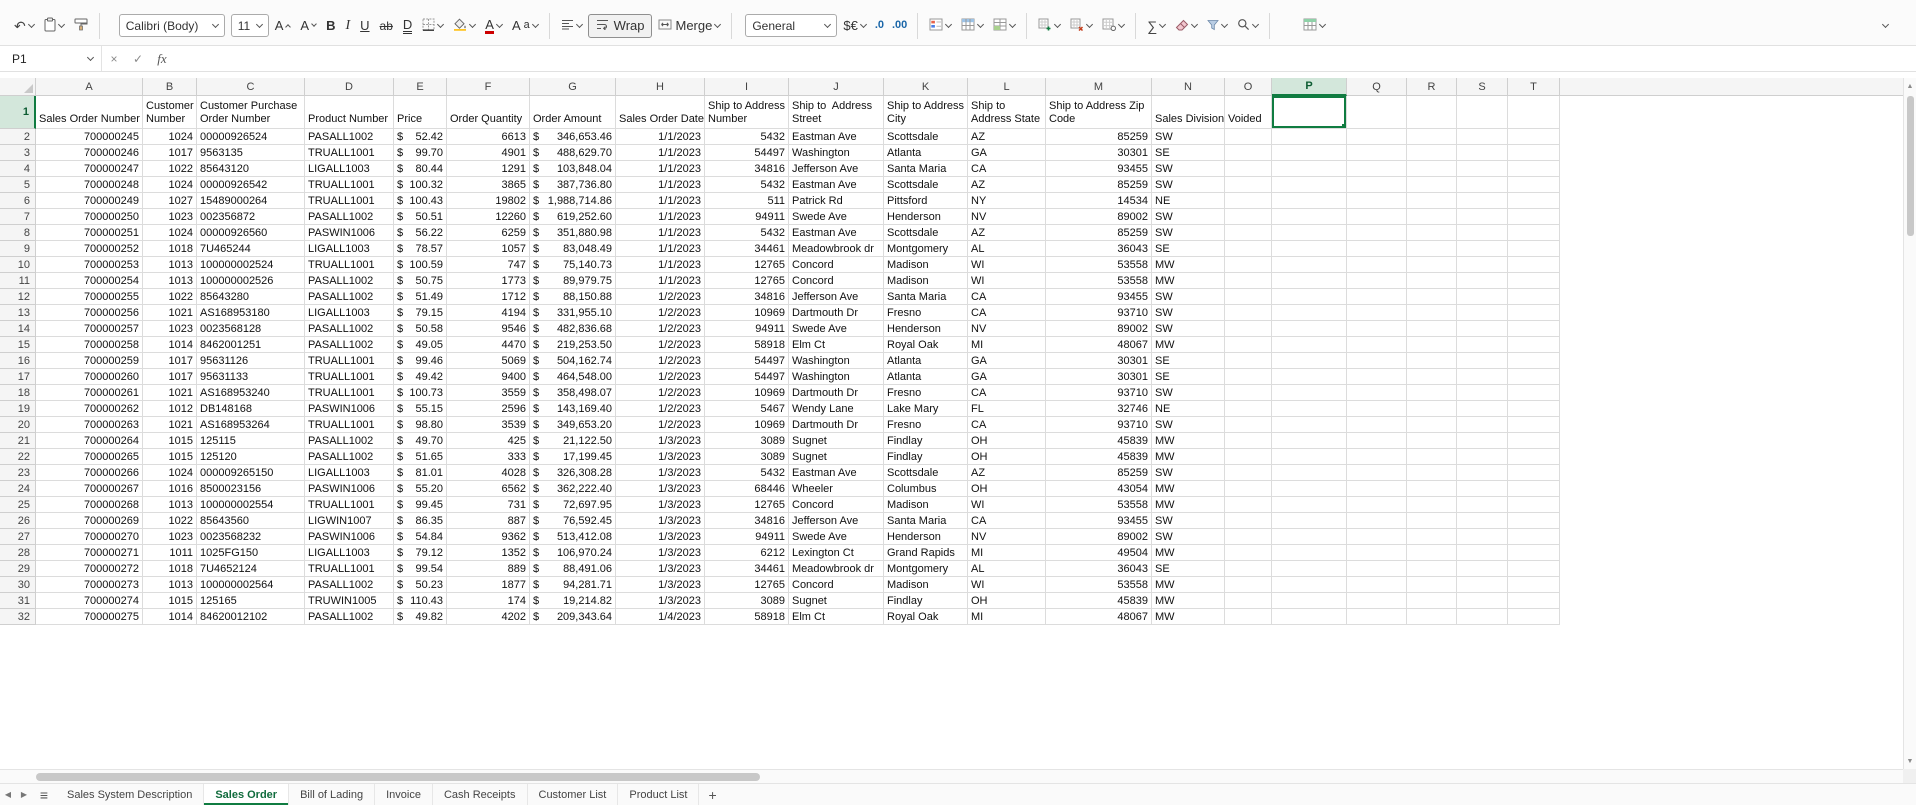  What do you see at coordinates (1247, 26) in the screenshot?
I see `find-button` at bounding box center [1247, 26].